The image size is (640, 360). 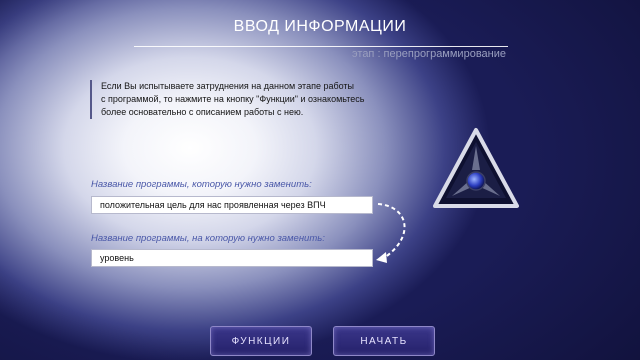 What do you see at coordinates (429, 54) in the screenshot?
I see `stage-label: этап : перепрограммирование` at bounding box center [429, 54].